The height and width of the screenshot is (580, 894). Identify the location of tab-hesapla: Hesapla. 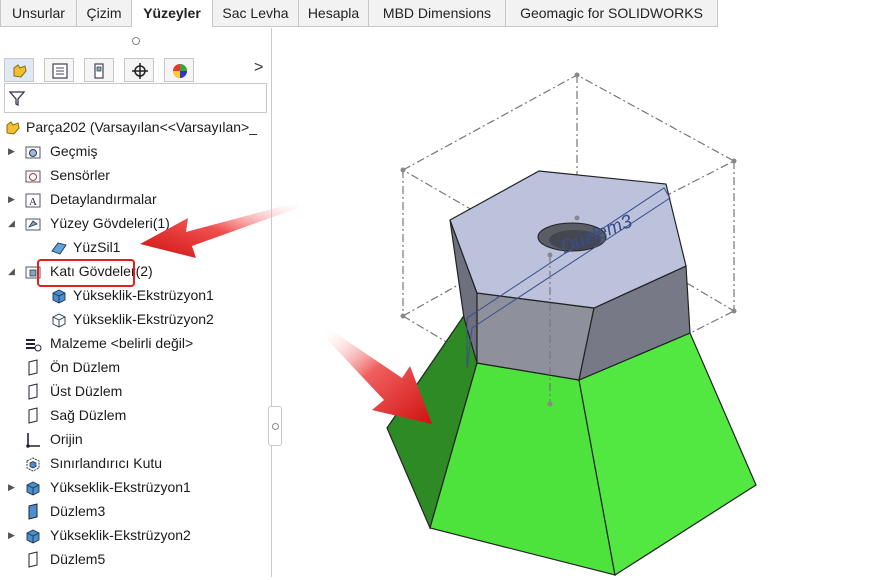
(333, 13).